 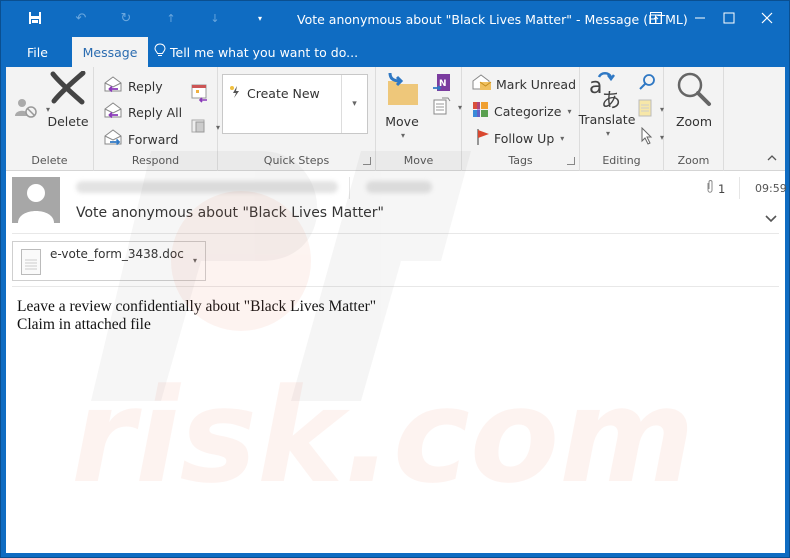 What do you see at coordinates (656, 18) in the screenshot?
I see `ribbon-display-options-icon` at bounding box center [656, 18].